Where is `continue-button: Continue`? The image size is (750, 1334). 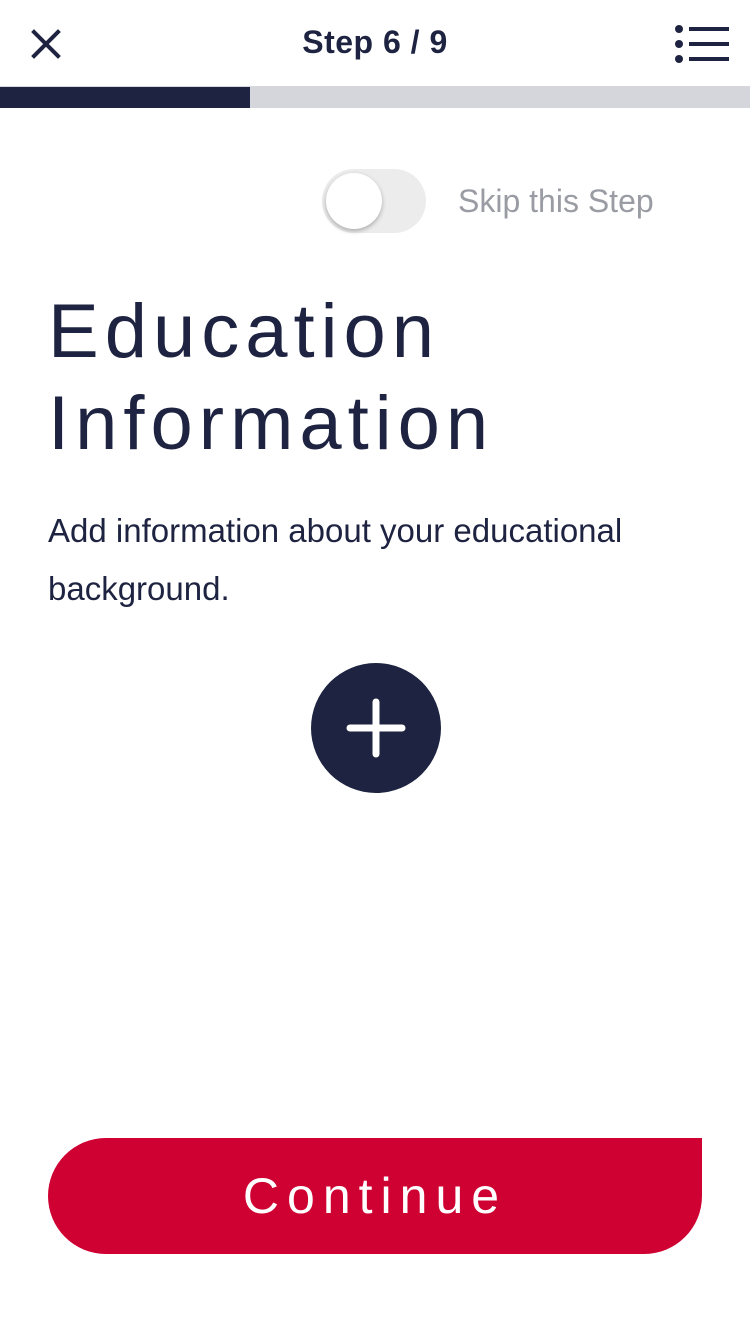
continue-button: Continue is located at coordinates (375, 1196).